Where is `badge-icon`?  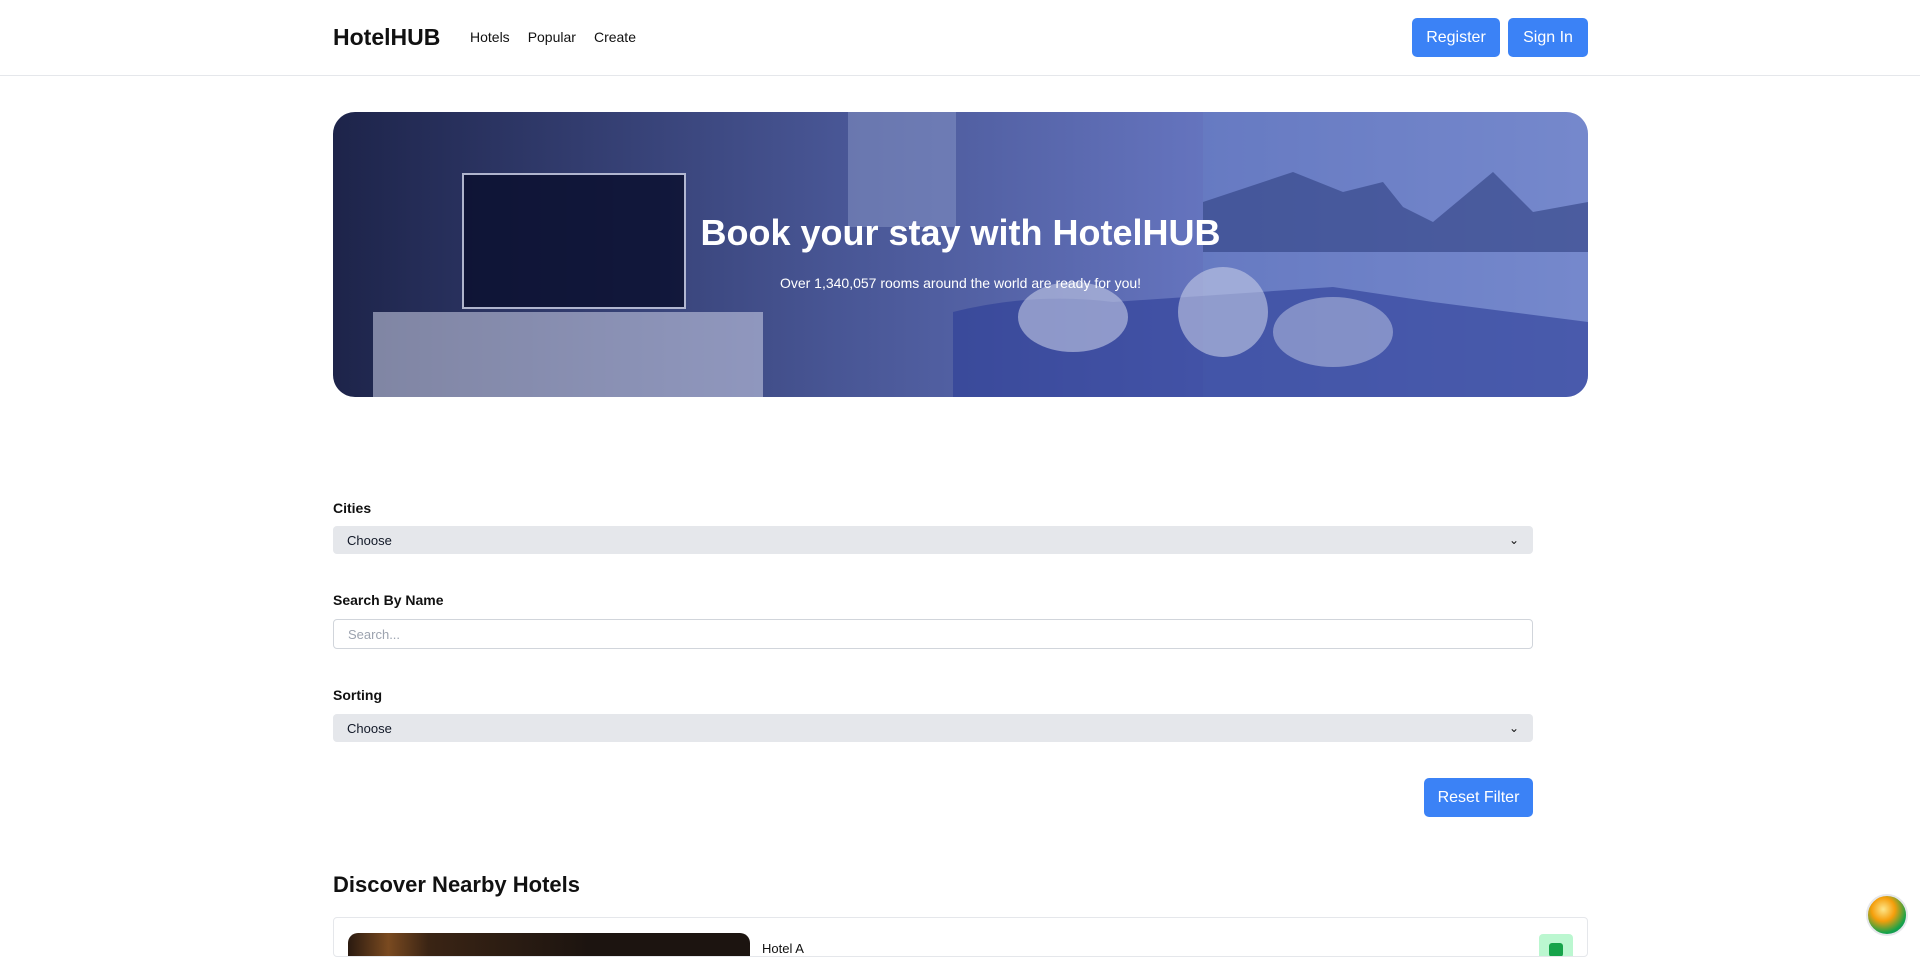
badge-icon is located at coordinates (1556, 949).